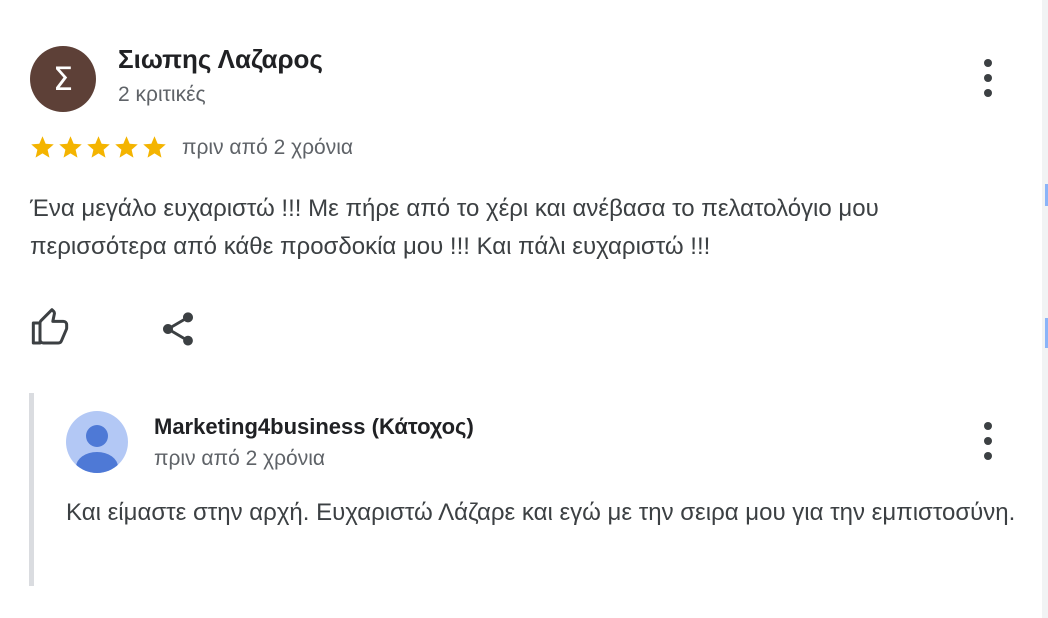 Image resolution: width=1048 pixels, height=618 pixels. I want to click on owner-reply-date: πριν από 2 χρόνια, so click(240, 458).